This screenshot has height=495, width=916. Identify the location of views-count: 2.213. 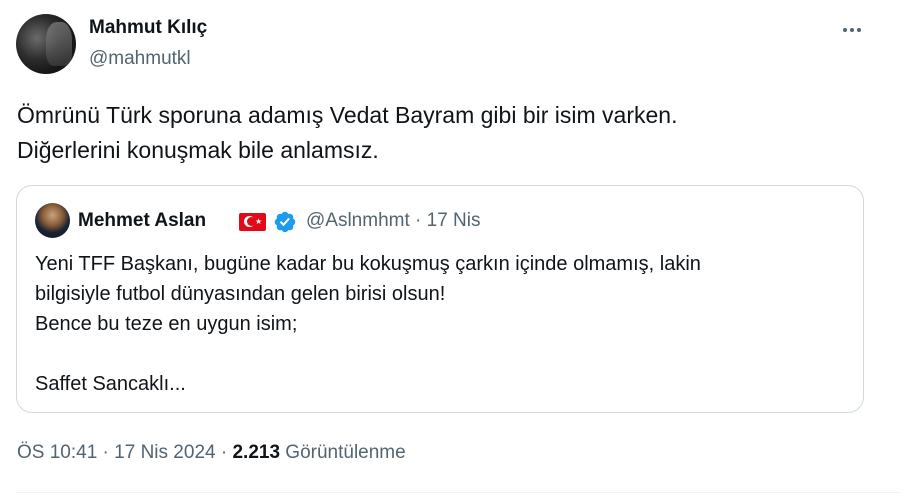
(256, 452).